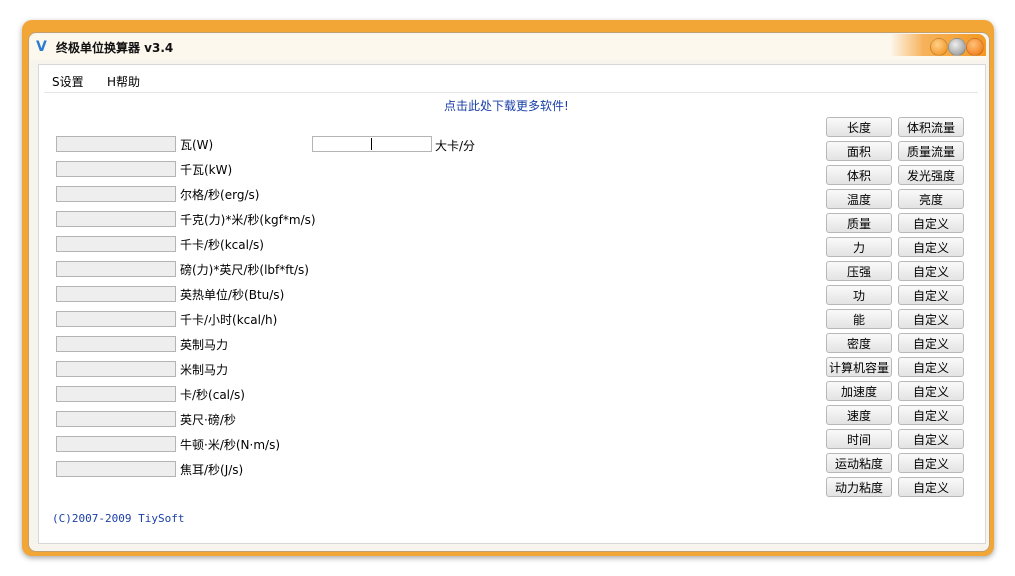 This screenshot has height=576, width=1015. Describe the element at coordinates (859, 199) in the screenshot. I see `category-button: 温度` at that location.